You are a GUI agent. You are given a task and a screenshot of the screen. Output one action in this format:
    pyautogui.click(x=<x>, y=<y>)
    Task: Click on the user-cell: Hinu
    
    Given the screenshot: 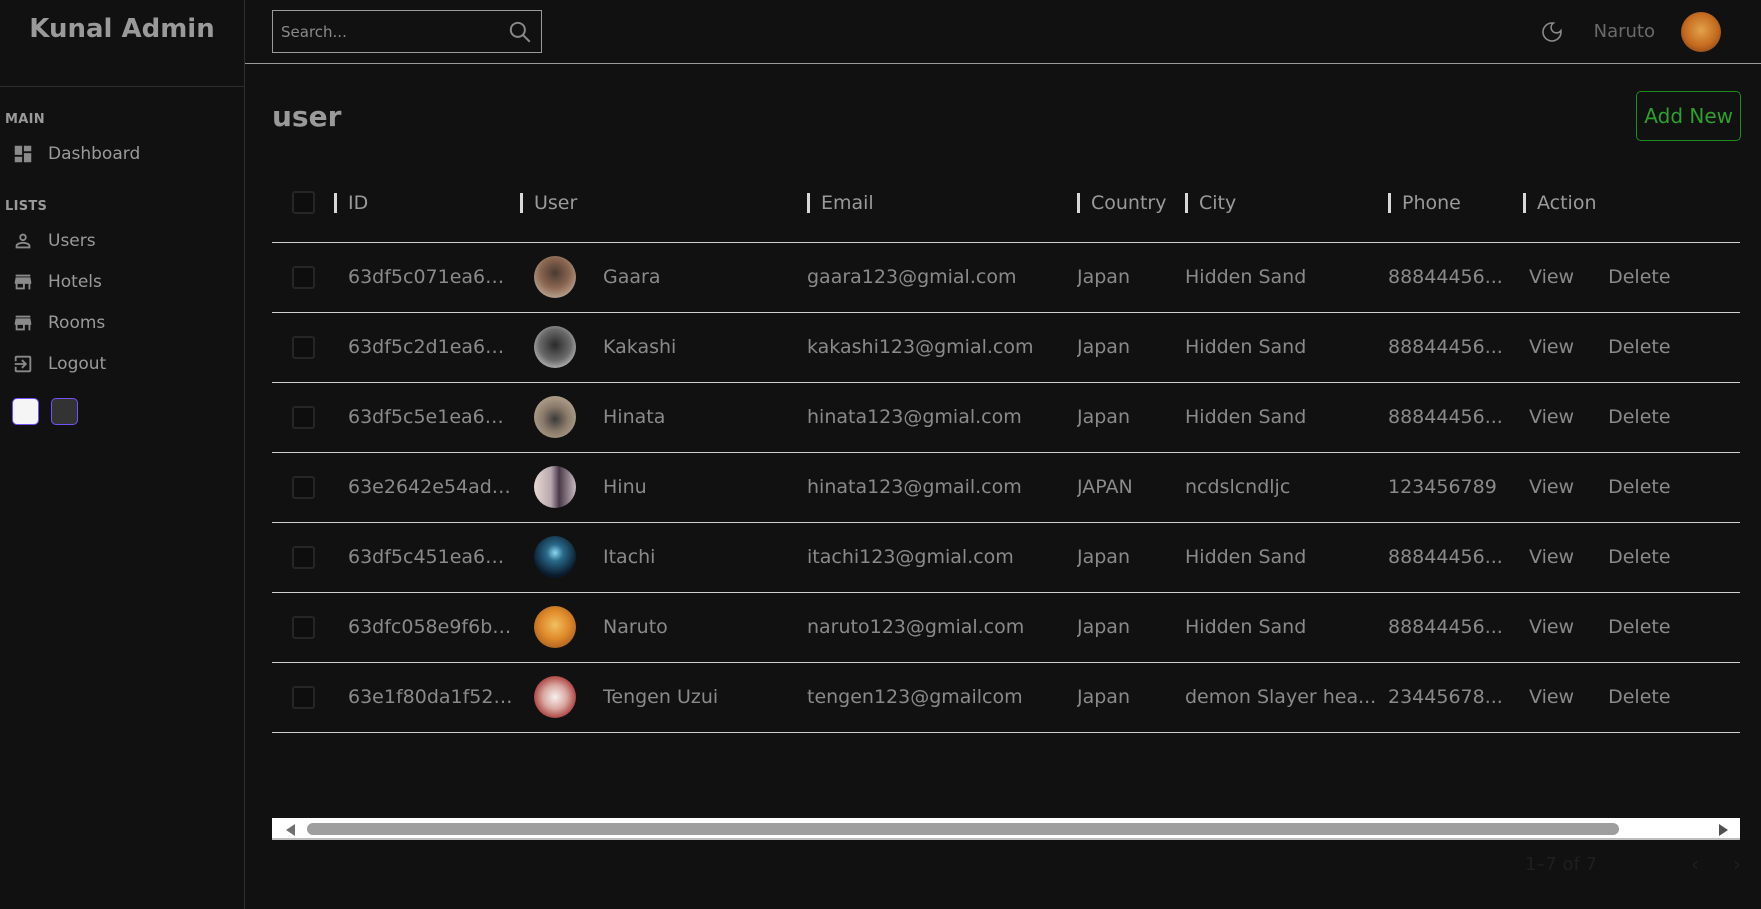 What is the action you would take?
    pyautogui.click(x=660, y=487)
    